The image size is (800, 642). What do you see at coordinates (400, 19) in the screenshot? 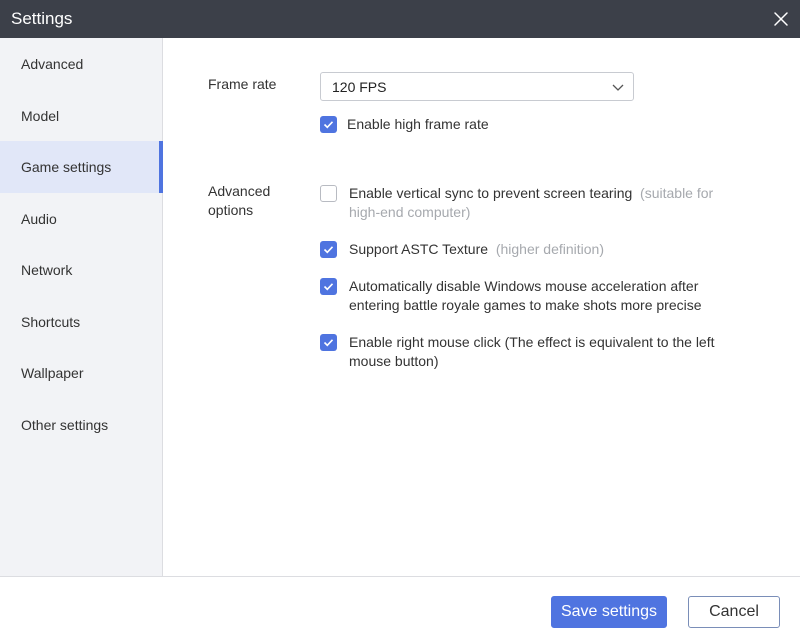
I see `title-bar: Settings` at bounding box center [400, 19].